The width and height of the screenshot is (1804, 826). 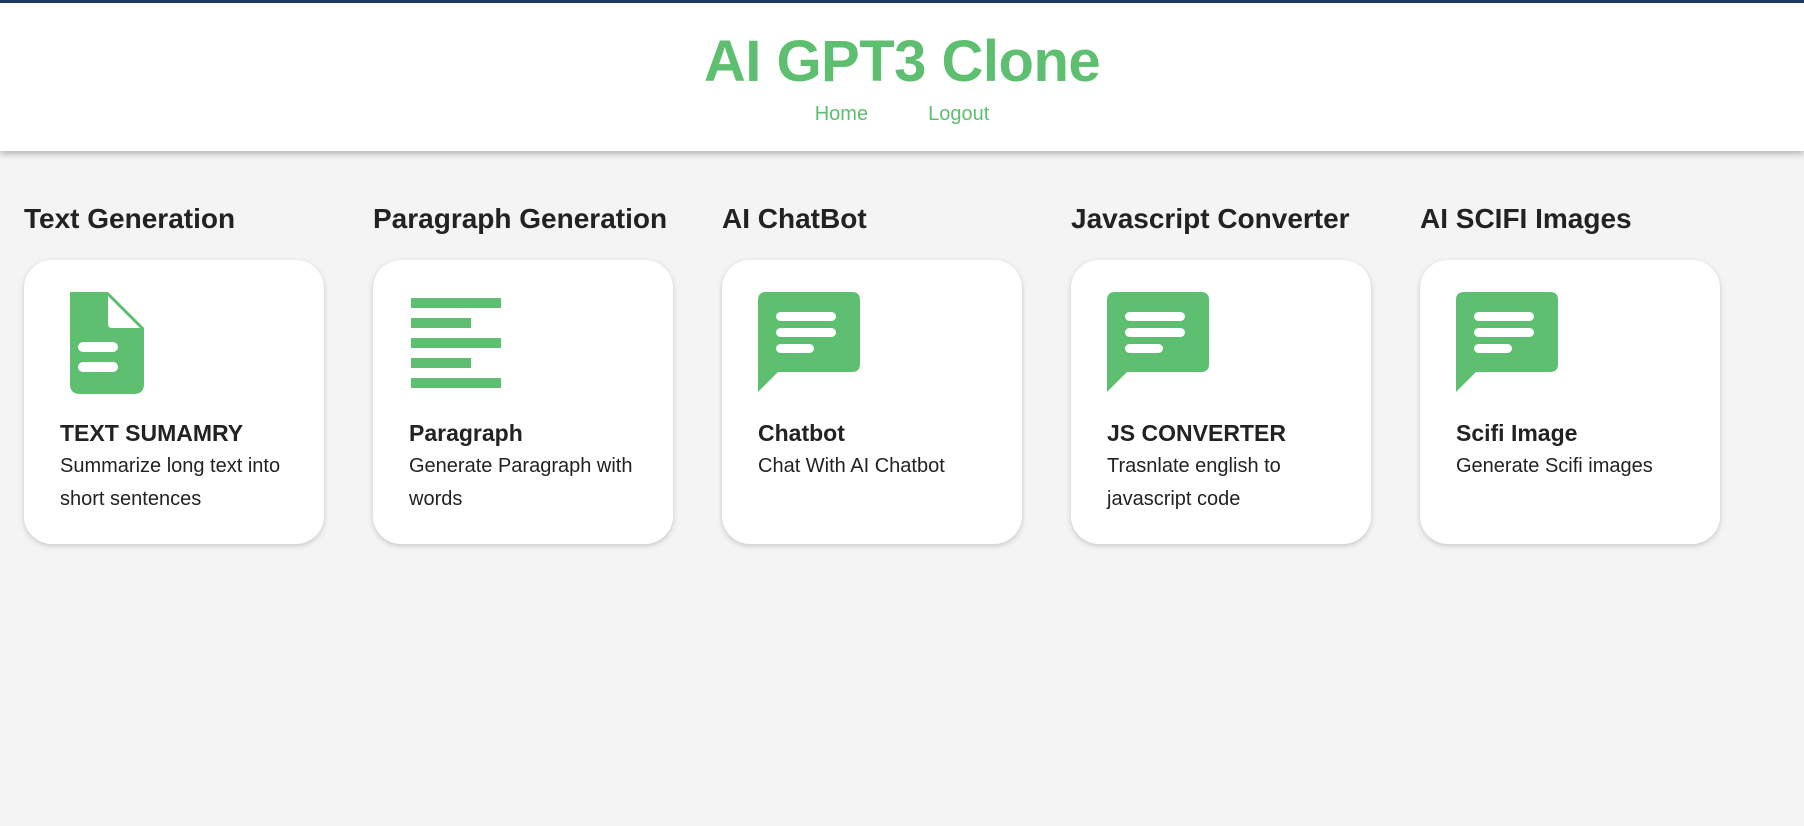 What do you see at coordinates (872, 402) in the screenshot?
I see `card-chatbot: Chatbot Chat With AI Chatbot` at bounding box center [872, 402].